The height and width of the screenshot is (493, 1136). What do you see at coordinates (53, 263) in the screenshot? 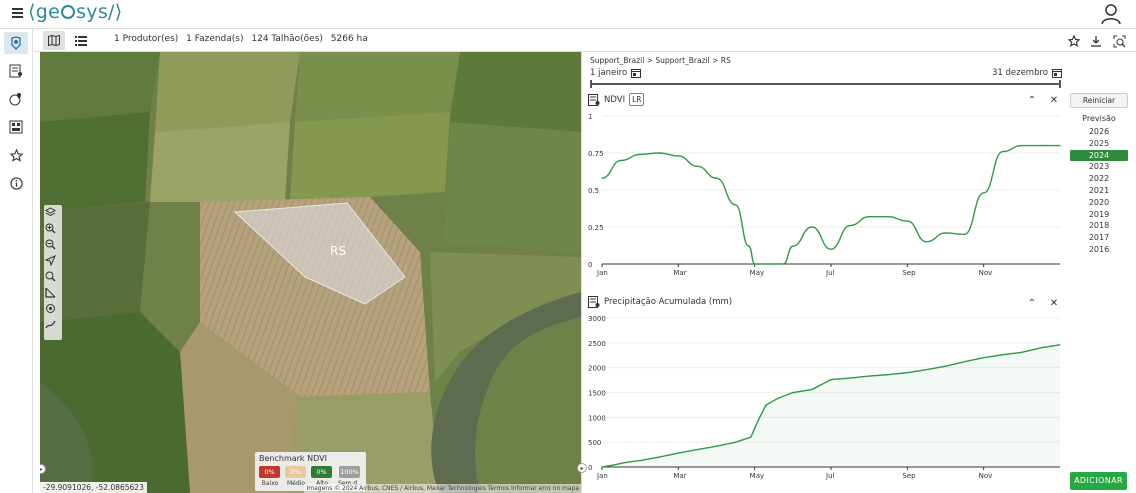
I see `navigate-icon` at bounding box center [53, 263].